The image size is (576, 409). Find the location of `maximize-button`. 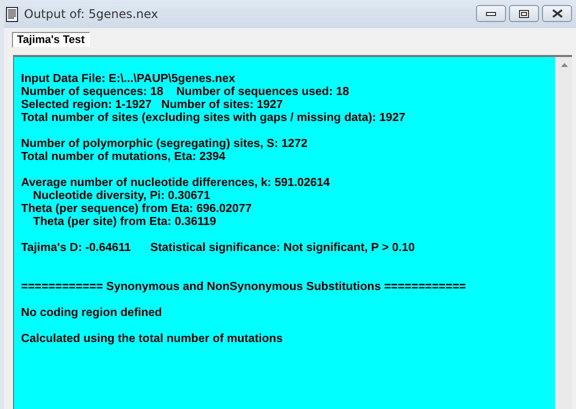

maximize-button is located at coordinates (524, 13).